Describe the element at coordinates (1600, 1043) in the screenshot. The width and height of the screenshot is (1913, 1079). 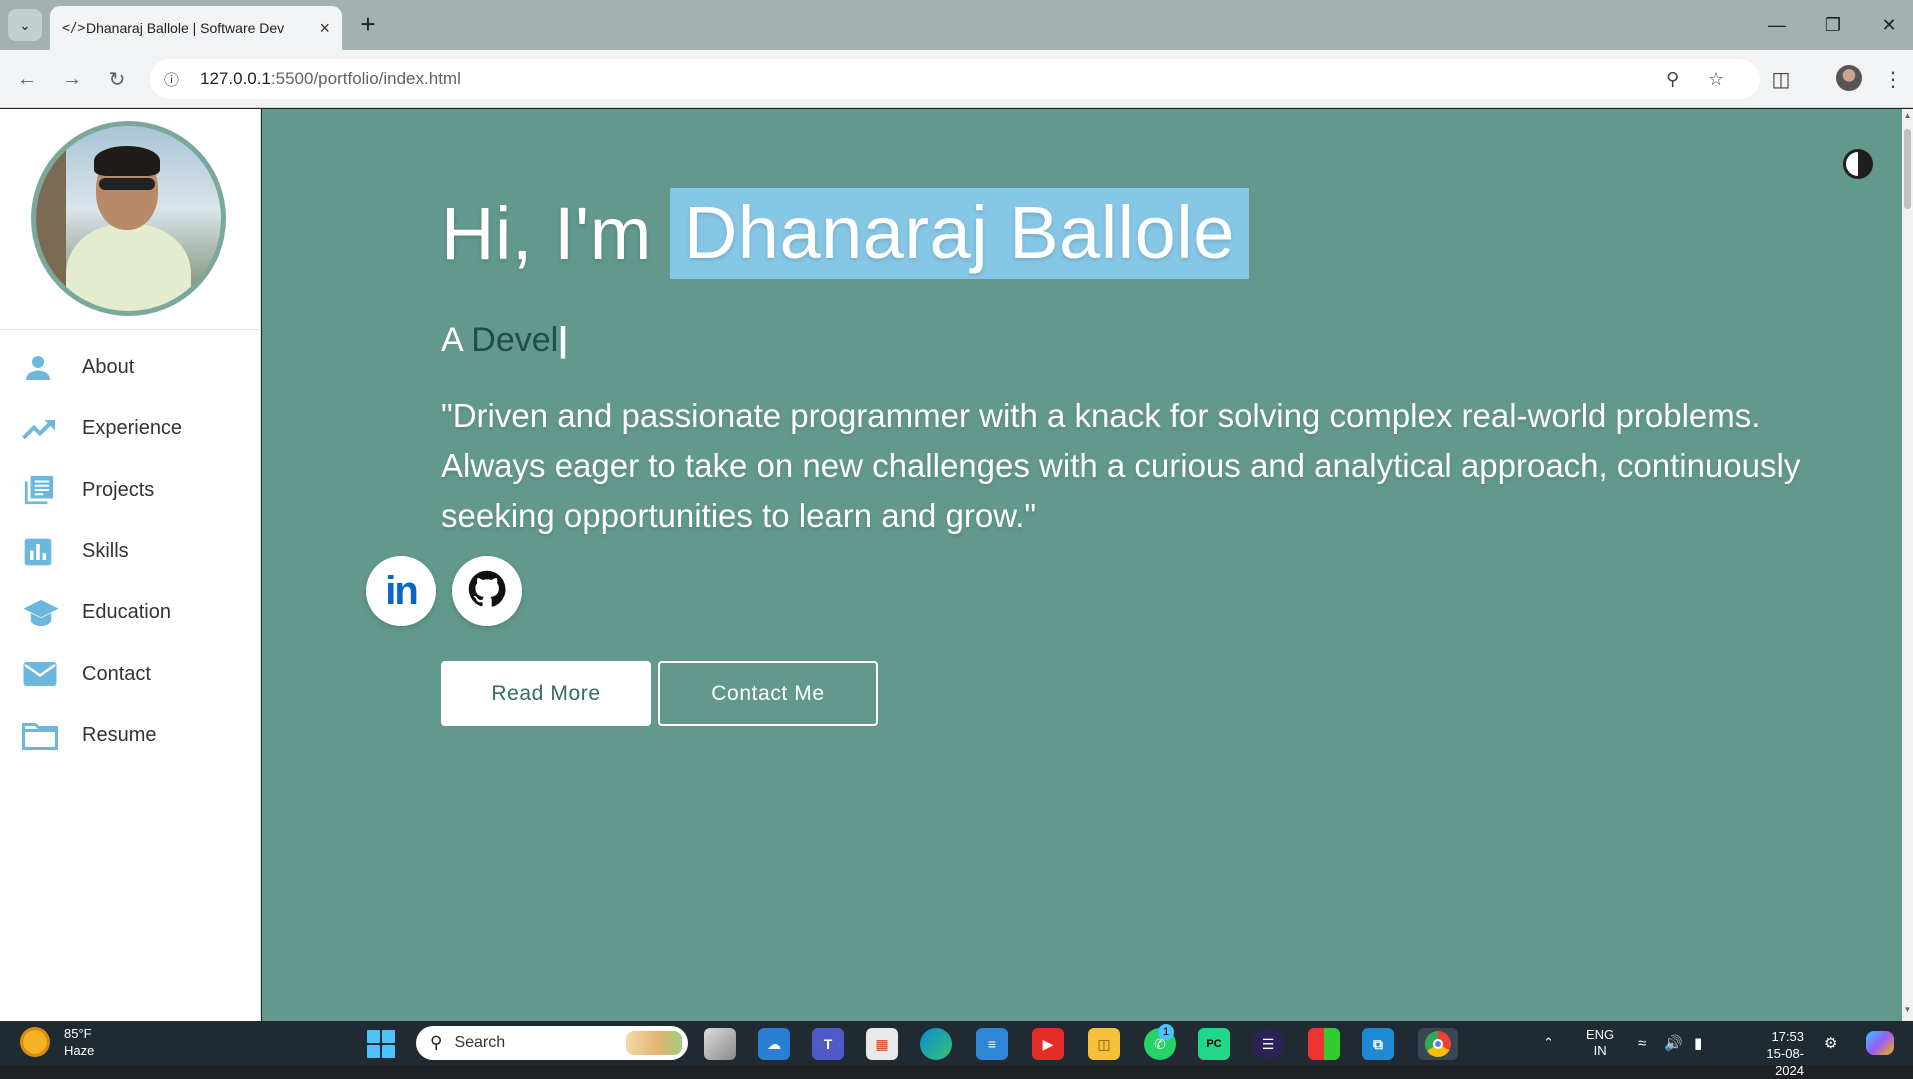
I see `language-indicator: ENG IN` at that location.